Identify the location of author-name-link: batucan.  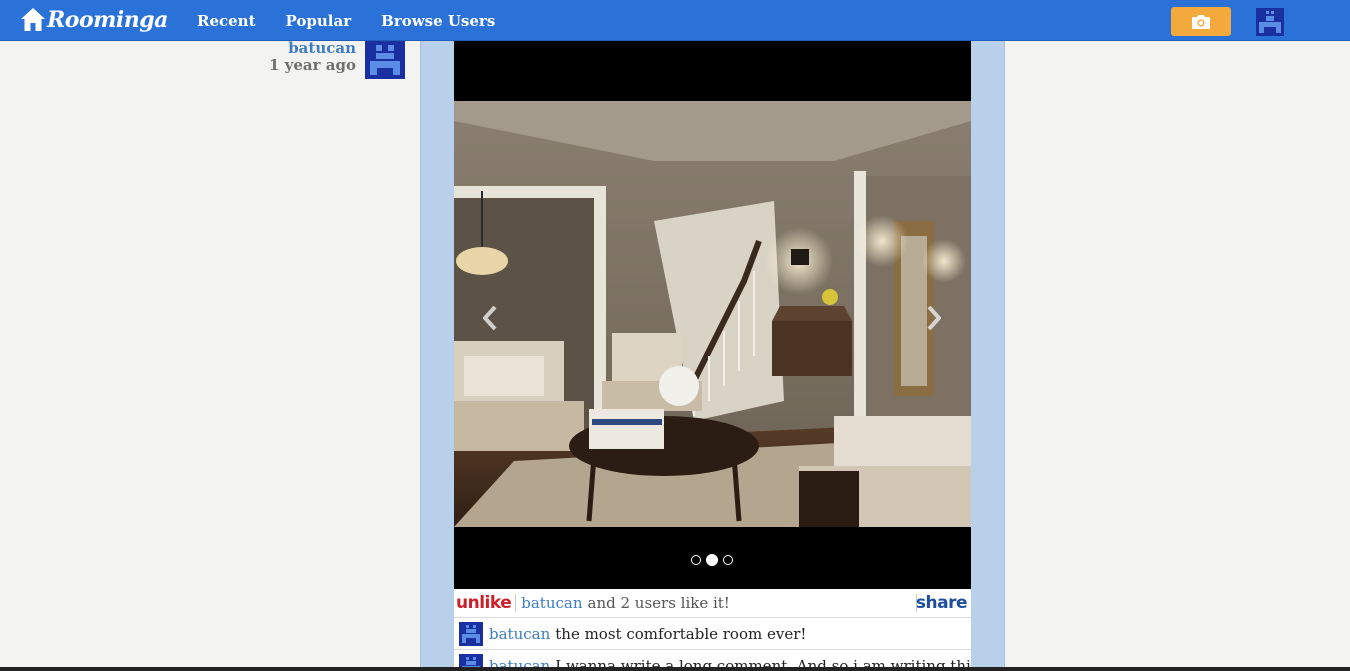
(312, 48).